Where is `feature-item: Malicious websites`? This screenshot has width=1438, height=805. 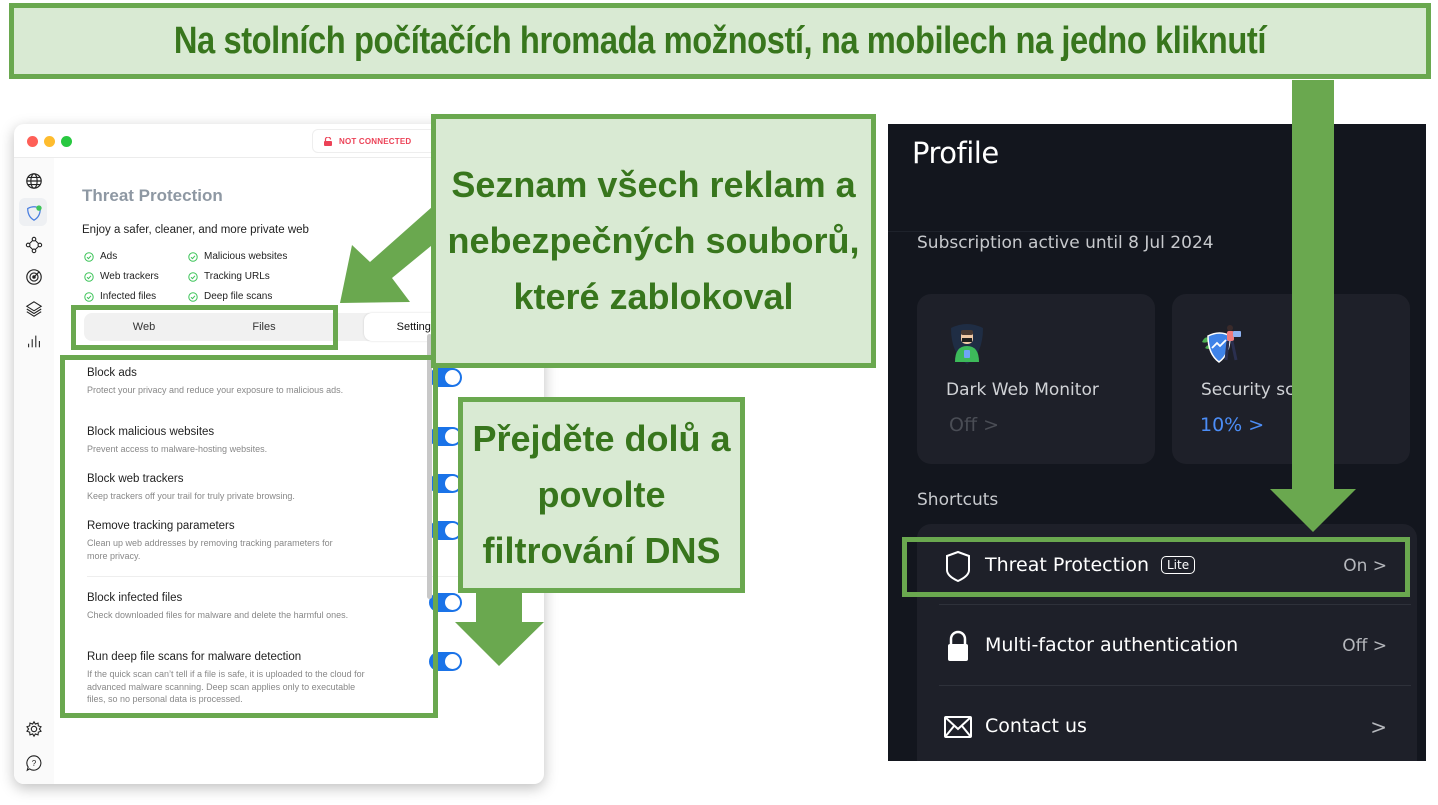 feature-item: Malicious websites is located at coordinates (237, 256).